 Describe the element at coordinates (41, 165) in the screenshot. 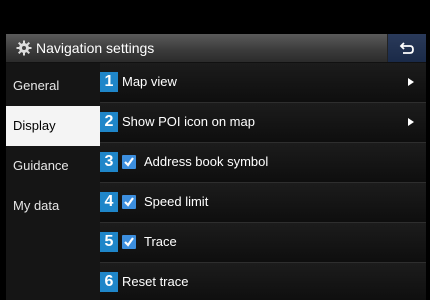

I see `sidebar-item-label: Guidance` at that location.